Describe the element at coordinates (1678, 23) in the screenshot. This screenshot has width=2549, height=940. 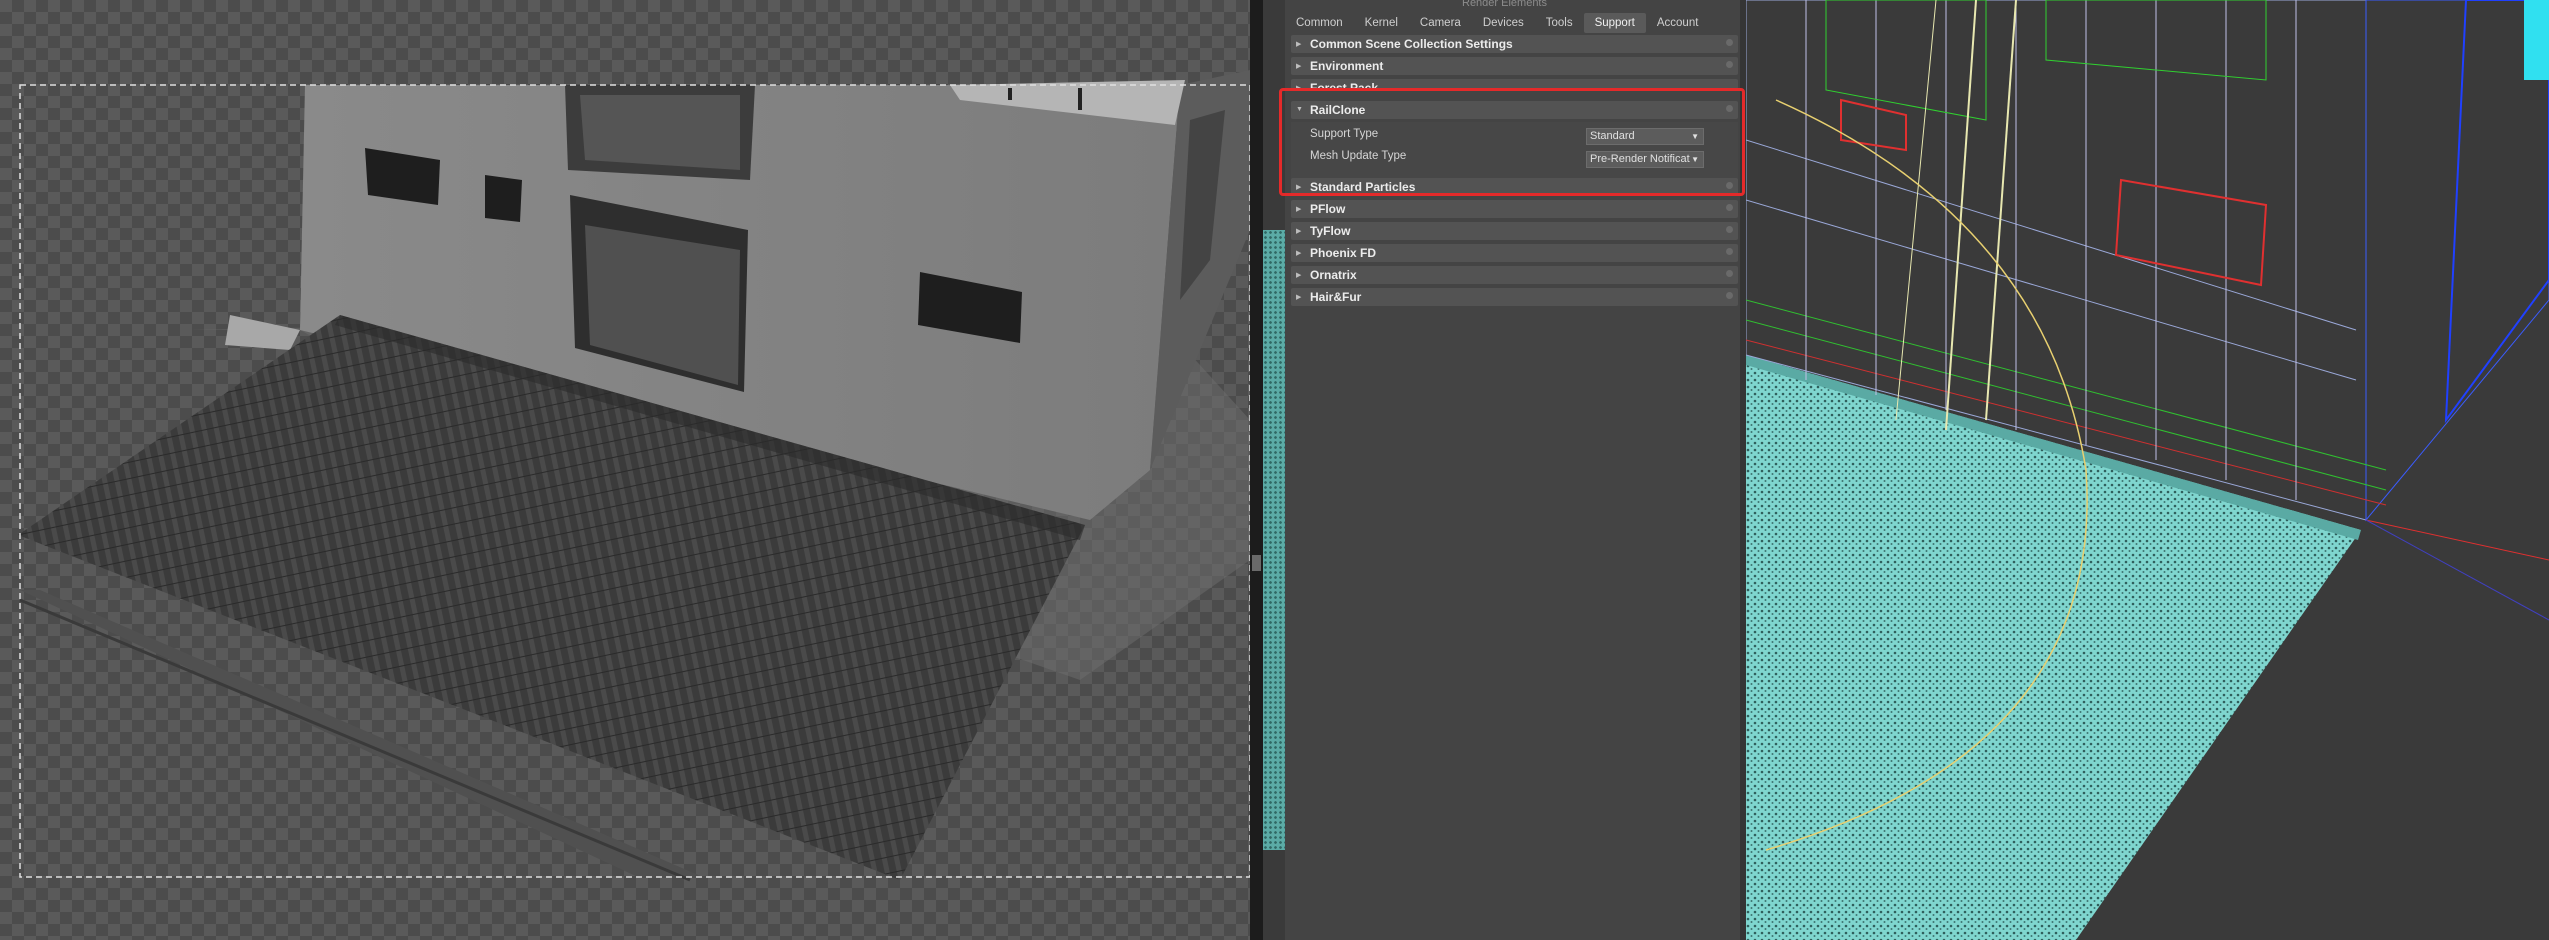
I see `tab-account: Account` at that location.